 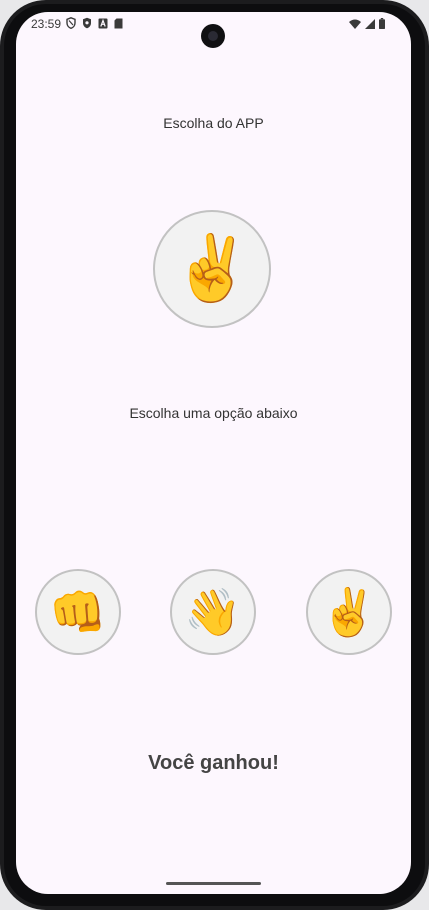 I want to click on option-rock-button: 👊, so click(x=78, y=612).